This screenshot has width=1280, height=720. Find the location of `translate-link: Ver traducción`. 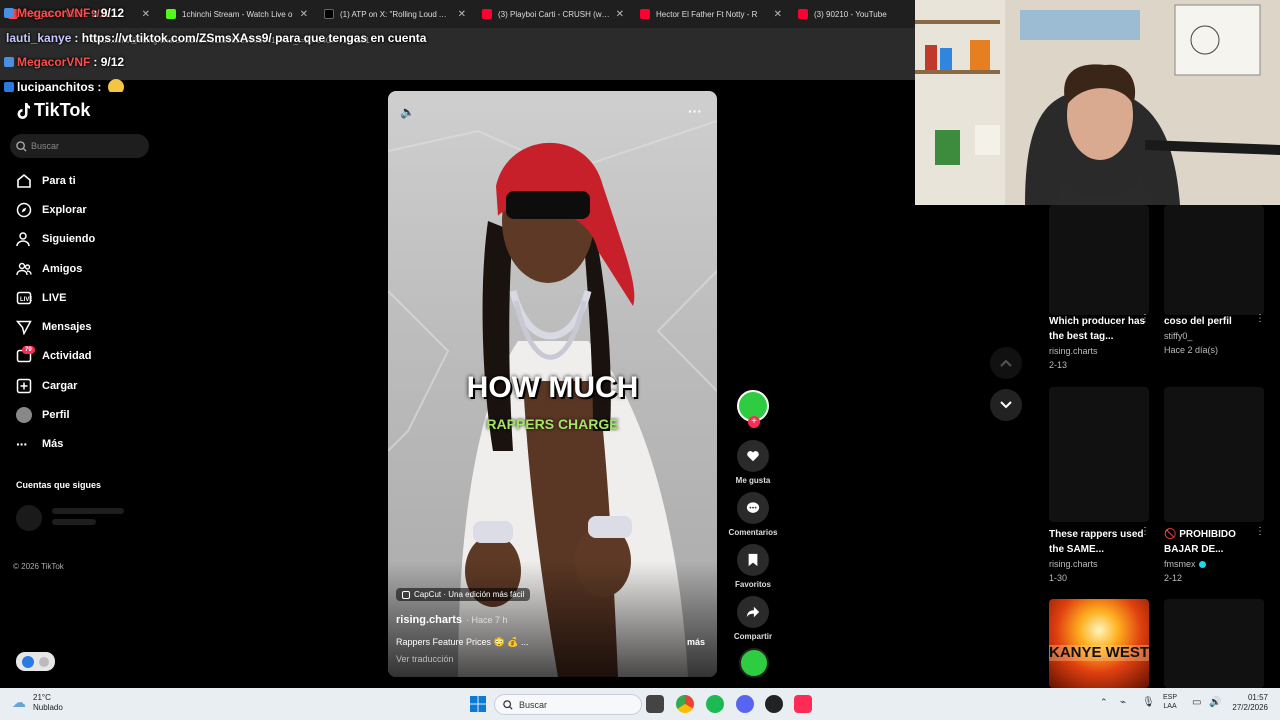

translate-link: Ver traducción is located at coordinates (425, 659).